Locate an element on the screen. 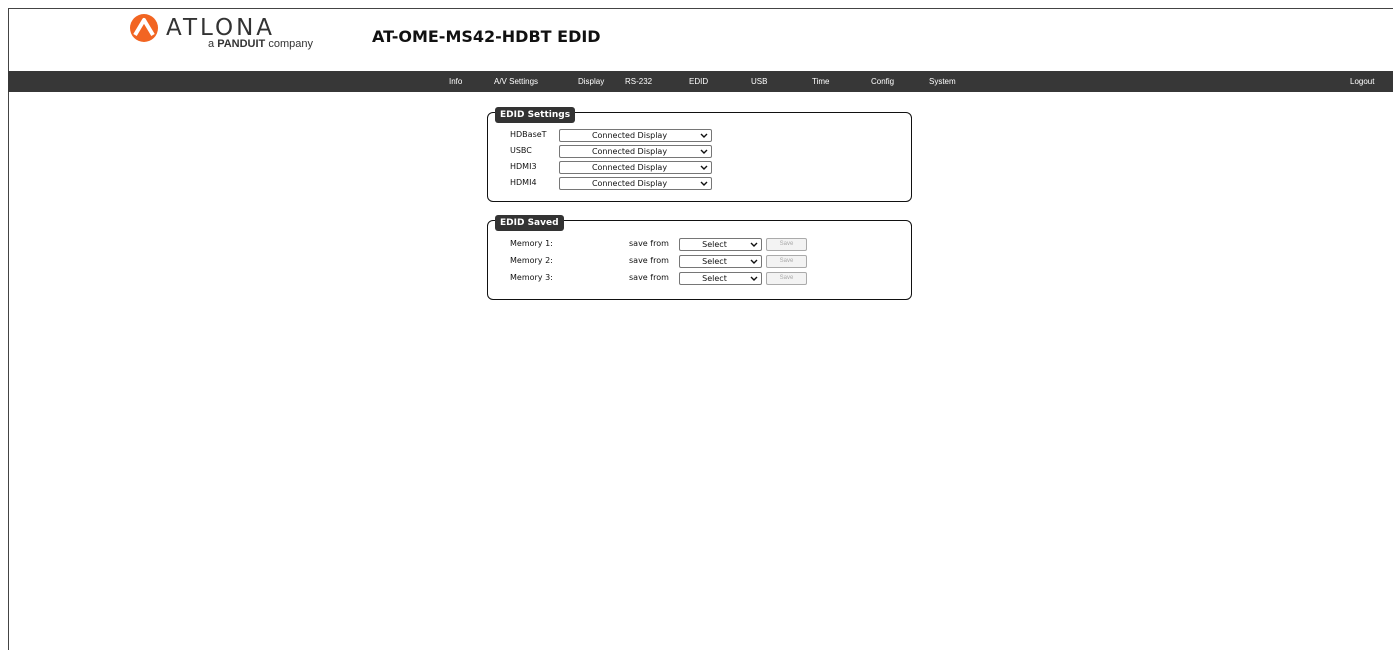  atlona-logo: ATLONA a PANDUIT company is located at coordinates (221, 31).